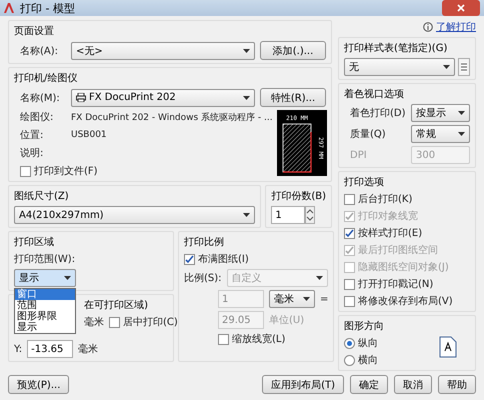  Describe the element at coordinates (464, 67) in the screenshot. I see `edit-table-icon` at that location.